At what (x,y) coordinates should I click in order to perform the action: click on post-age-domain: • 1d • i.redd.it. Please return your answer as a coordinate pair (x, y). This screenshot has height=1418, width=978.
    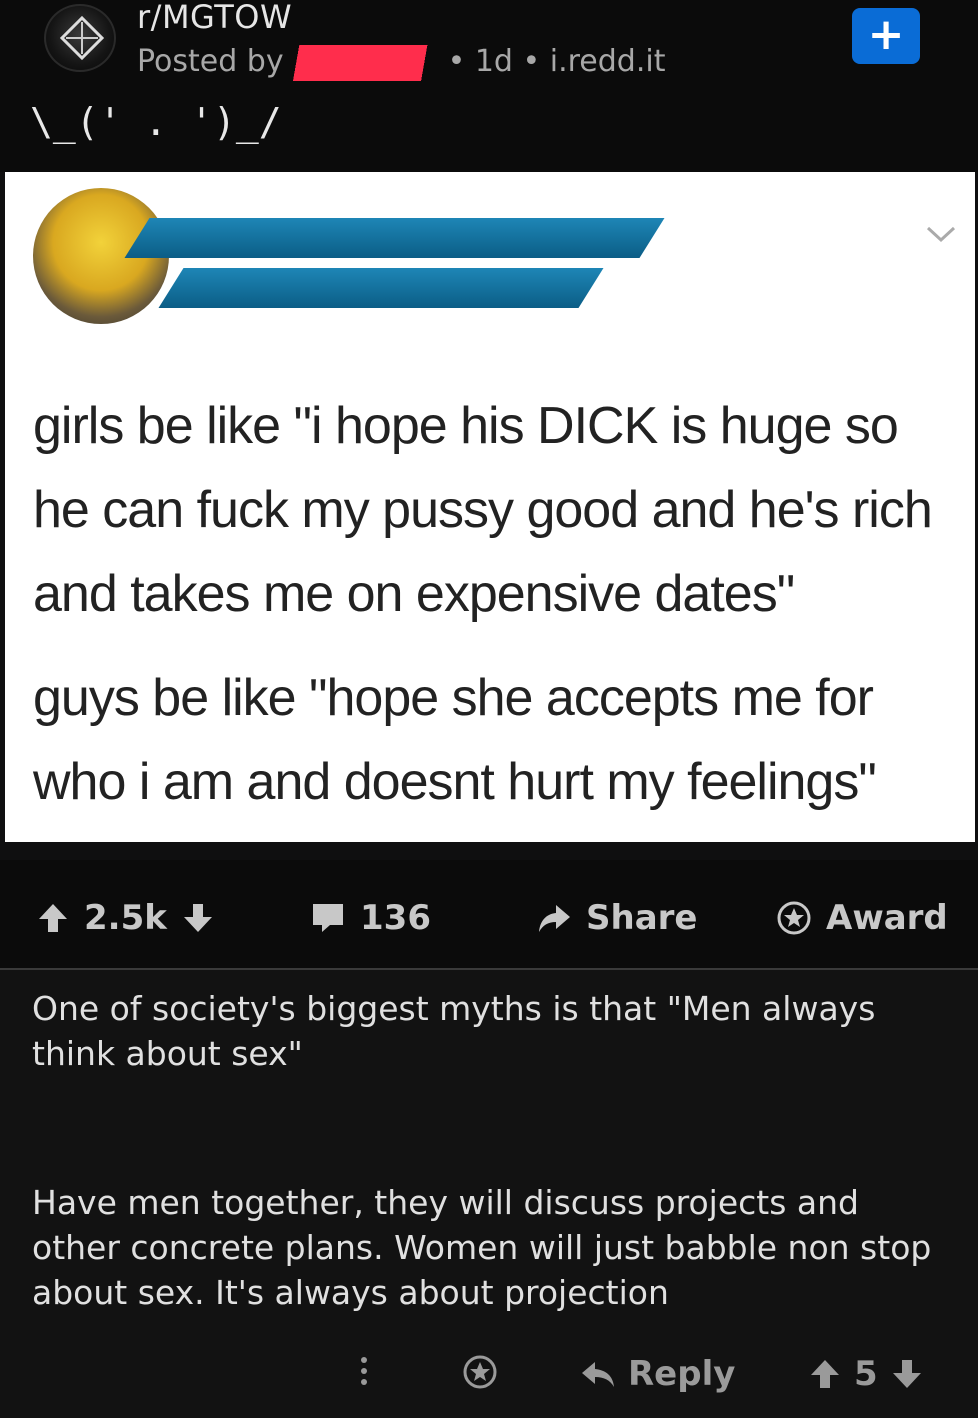
    Looking at the image, I should click on (556, 61).